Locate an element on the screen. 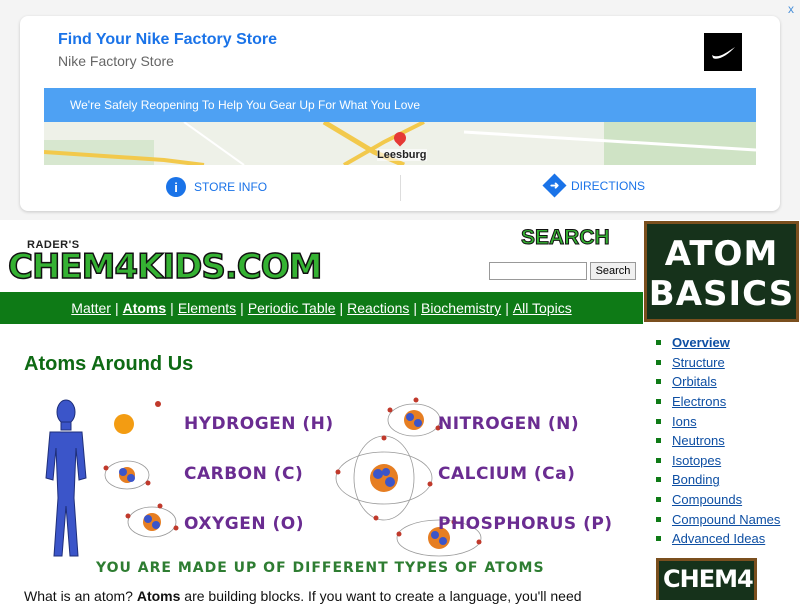  ad-actions: i STORE INFO ➜ DIRECTIONS is located at coordinates (400, 187).